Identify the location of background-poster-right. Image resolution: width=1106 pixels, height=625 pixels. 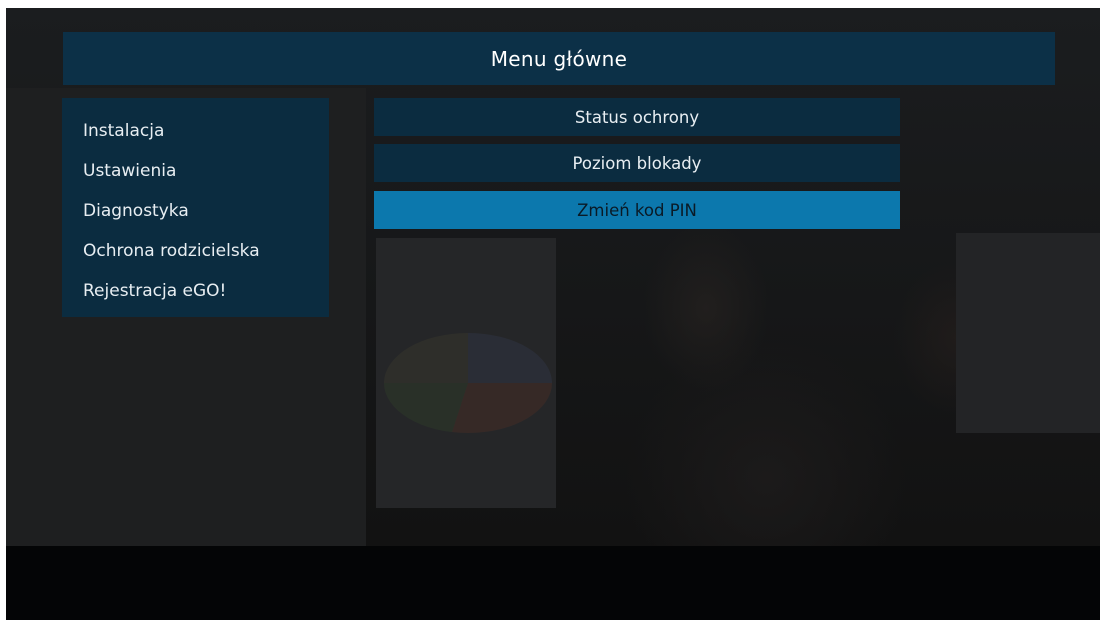
(1028, 333).